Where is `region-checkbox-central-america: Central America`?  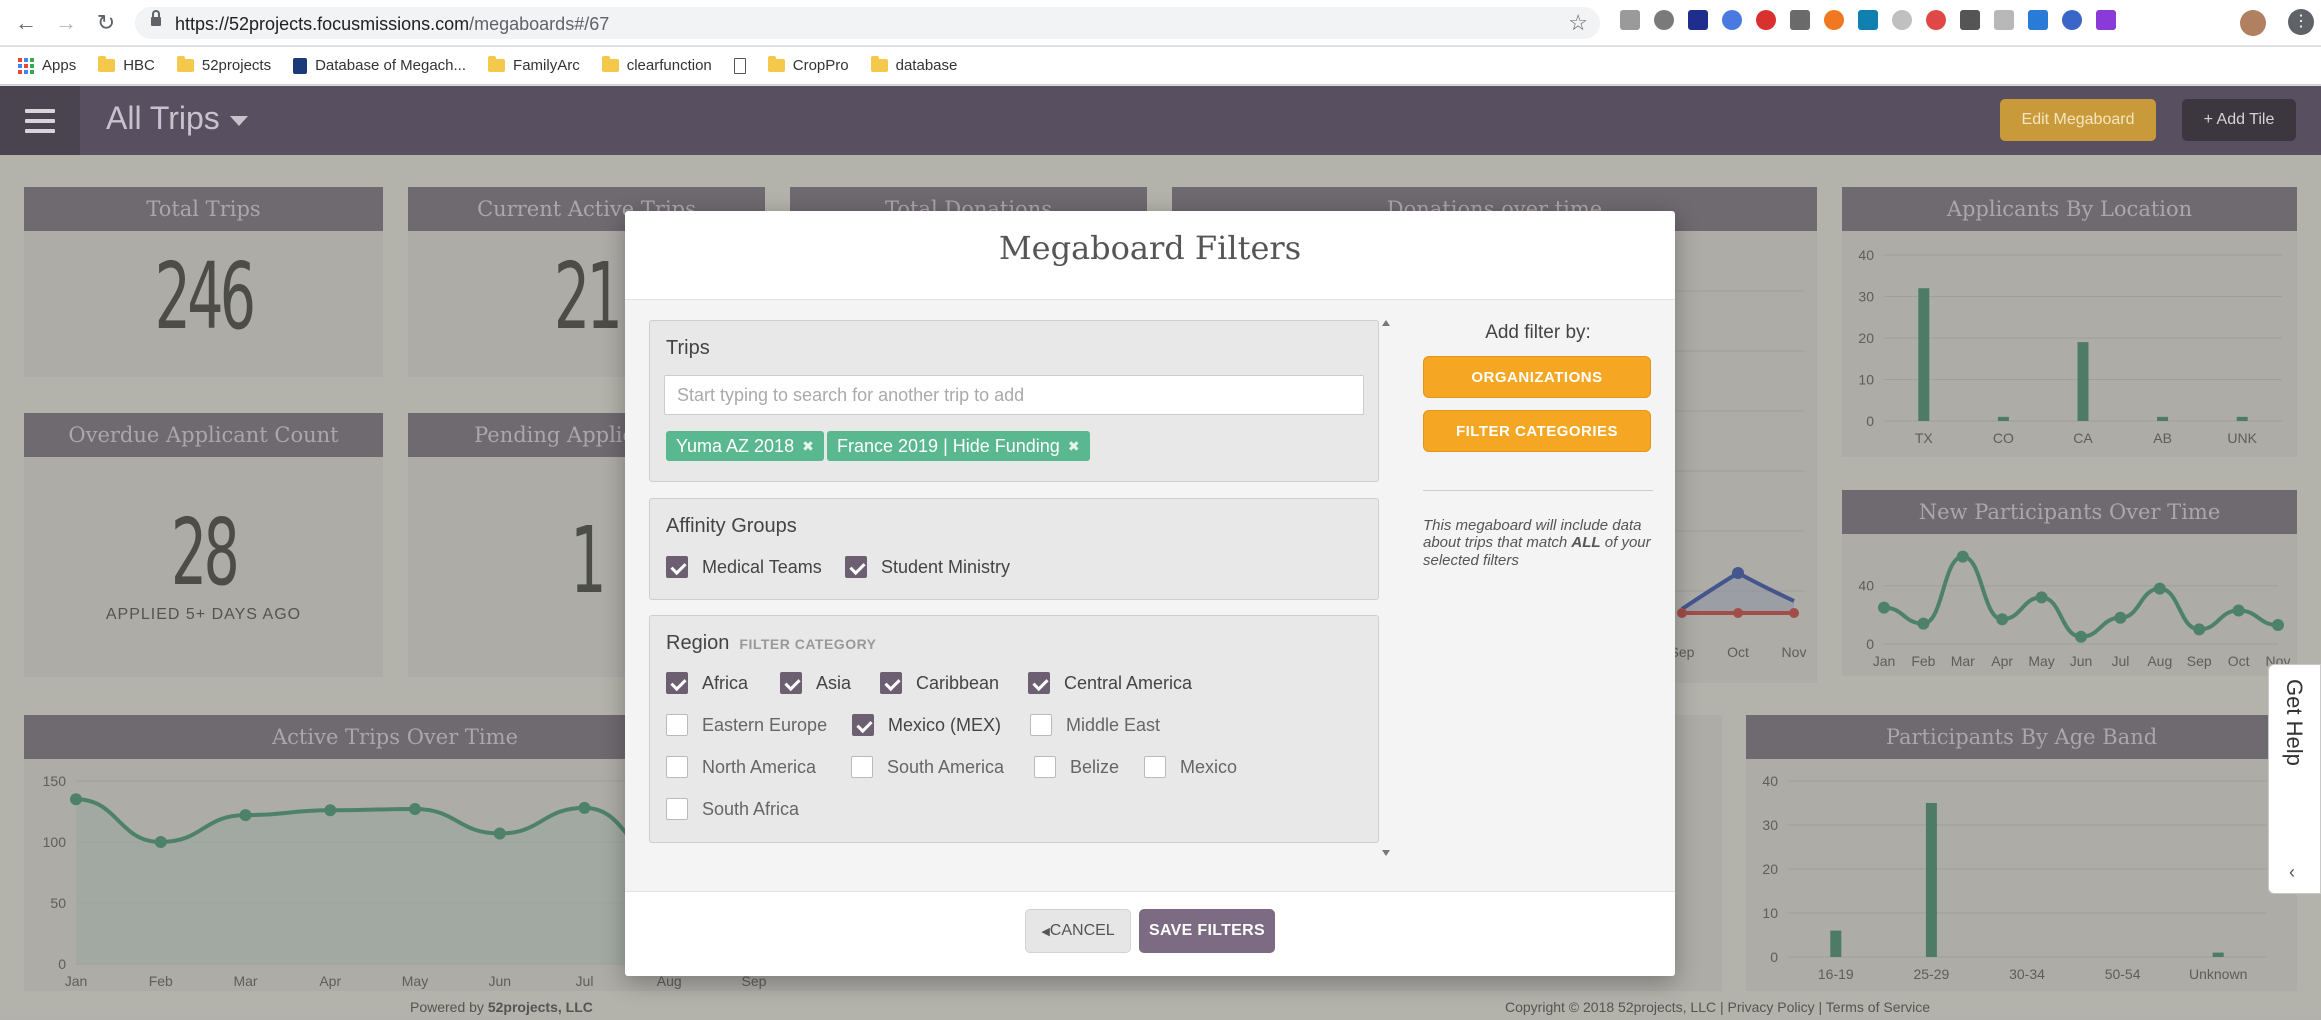 region-checkbox-central-america: Central America is located at coordinates (1110, 683).